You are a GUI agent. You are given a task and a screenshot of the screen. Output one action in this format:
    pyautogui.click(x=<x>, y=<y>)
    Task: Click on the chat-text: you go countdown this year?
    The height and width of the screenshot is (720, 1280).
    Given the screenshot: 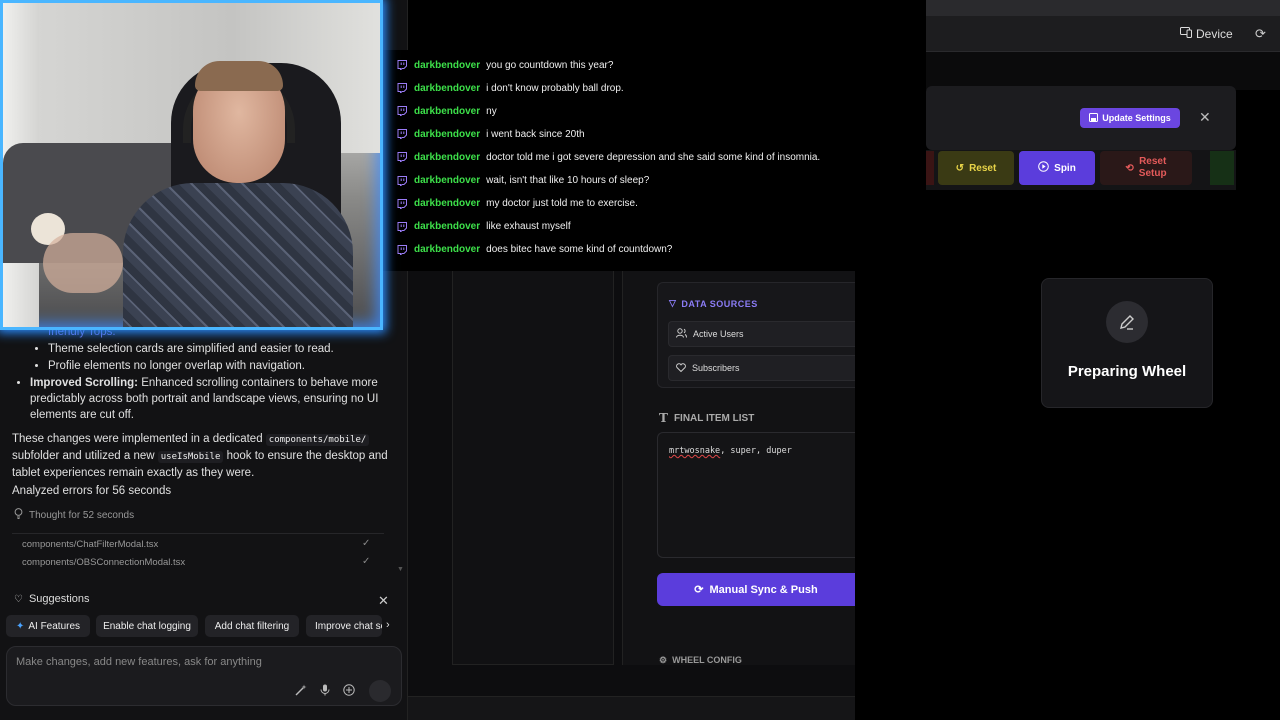 What is the action you would take?
    pyautogui.click(x=550, y=65)
    